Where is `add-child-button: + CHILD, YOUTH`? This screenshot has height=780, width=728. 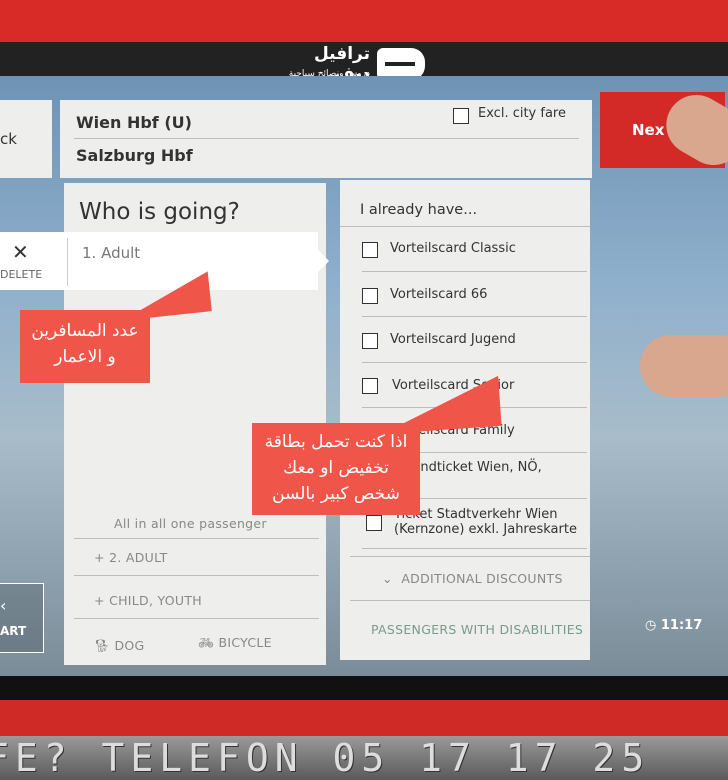 add-child-button: + CHILD, YOUTH is located at coordinates (148, 600).